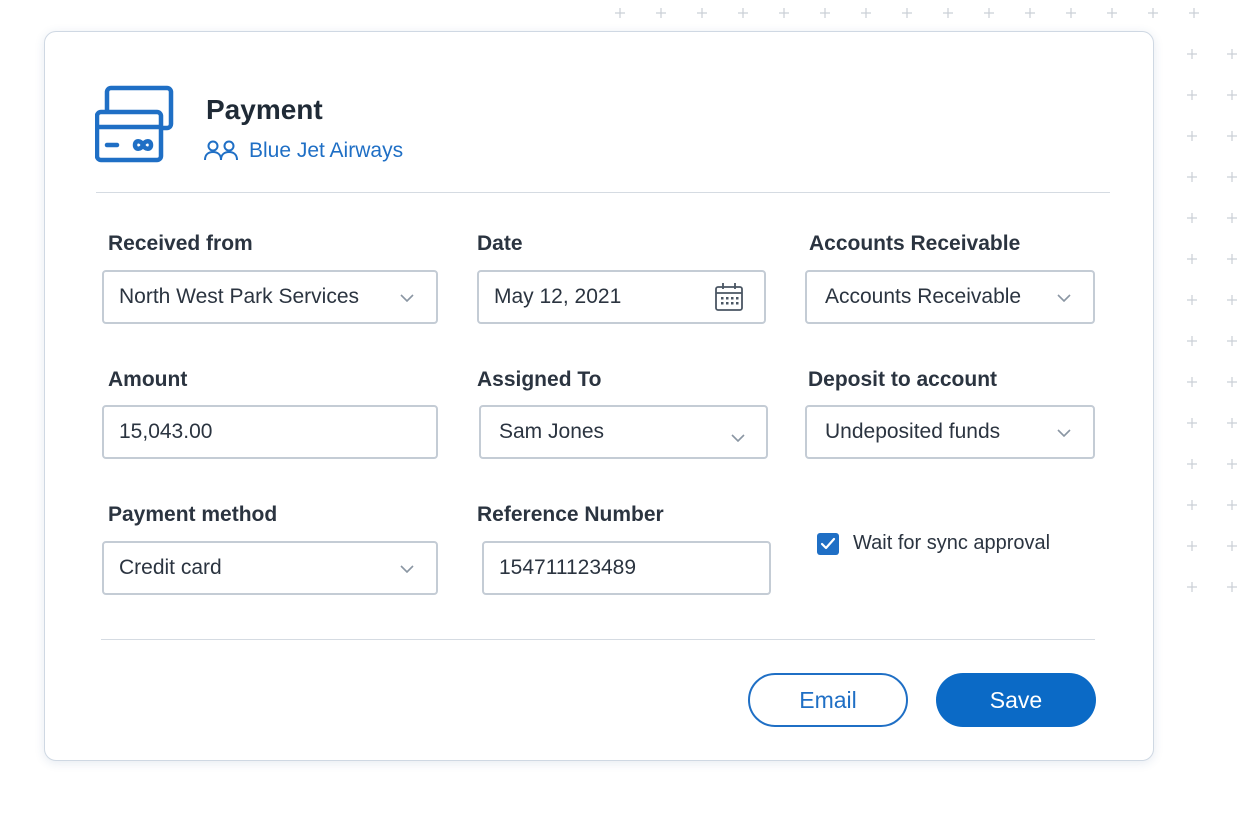  I want to click on footer-divider, so click(598, 639).